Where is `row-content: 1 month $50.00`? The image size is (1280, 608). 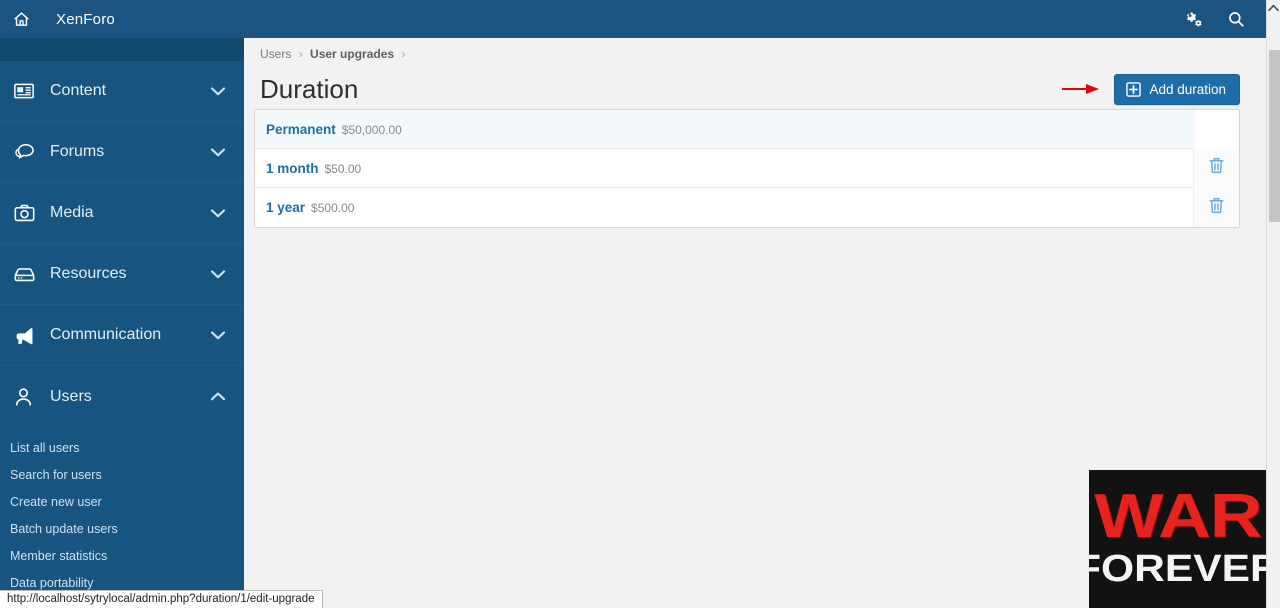 row-content: 1 month $50.00 is located at coordinates (724, 168).